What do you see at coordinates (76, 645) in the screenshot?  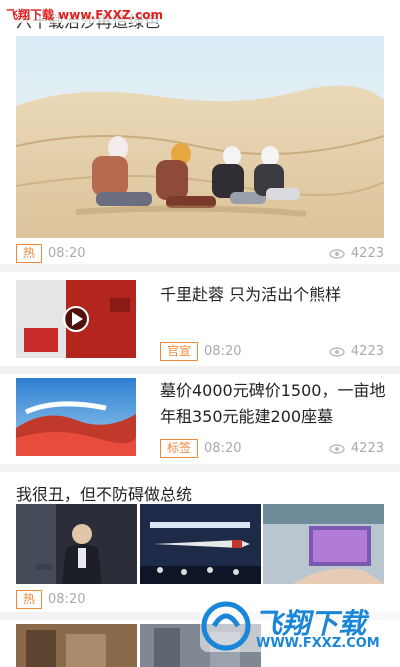 I see `next-article-image` at bounding box center [76, 645].